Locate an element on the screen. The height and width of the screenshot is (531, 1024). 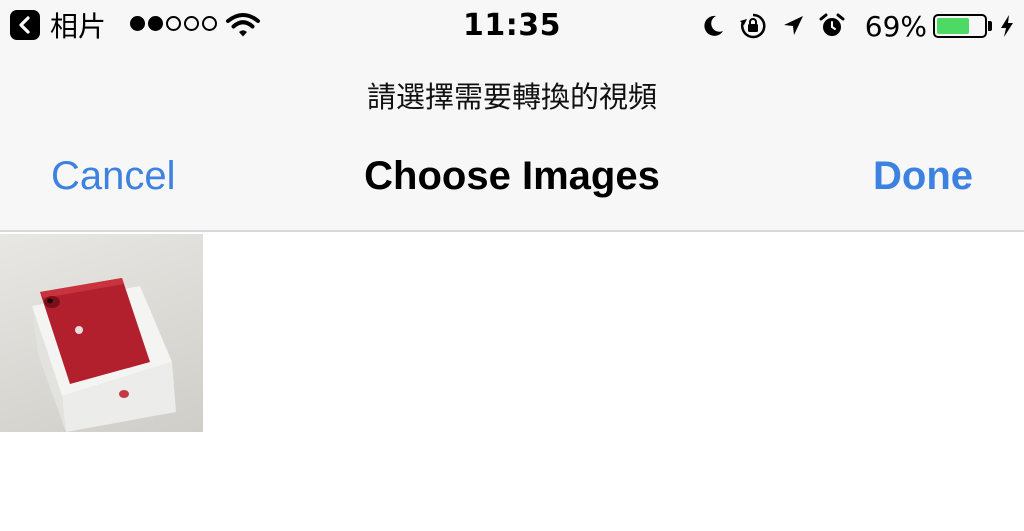
battery-icon is located at coordinates (960, 26).